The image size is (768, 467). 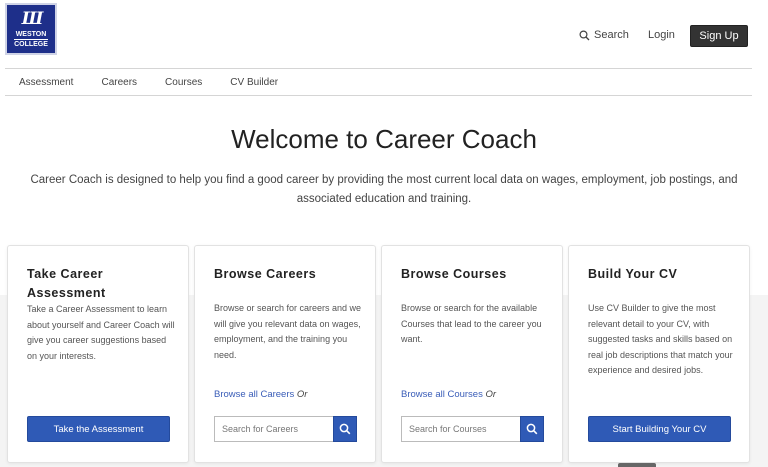 I want to click on browse-all-courses-link: Browse all Courses, so click(x=442, y=394).